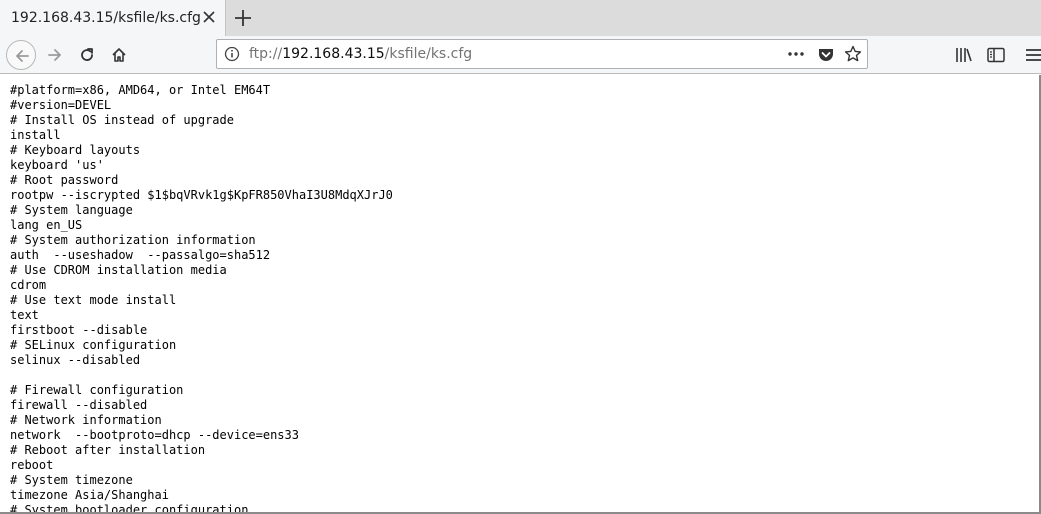  What do you see at coordinates (796, 54) in the screenshot?
I see `more-icon` at bounding box center [796, 54].